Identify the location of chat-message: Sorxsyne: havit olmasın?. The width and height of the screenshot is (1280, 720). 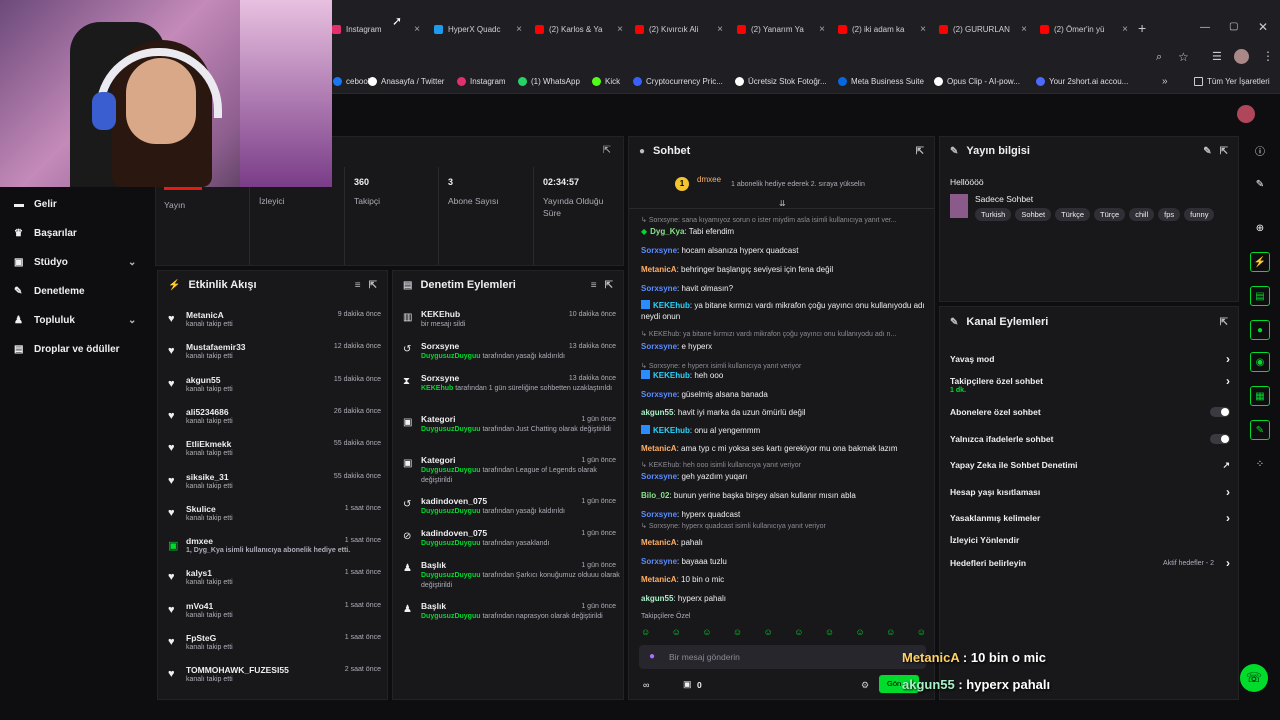
(783, 288).